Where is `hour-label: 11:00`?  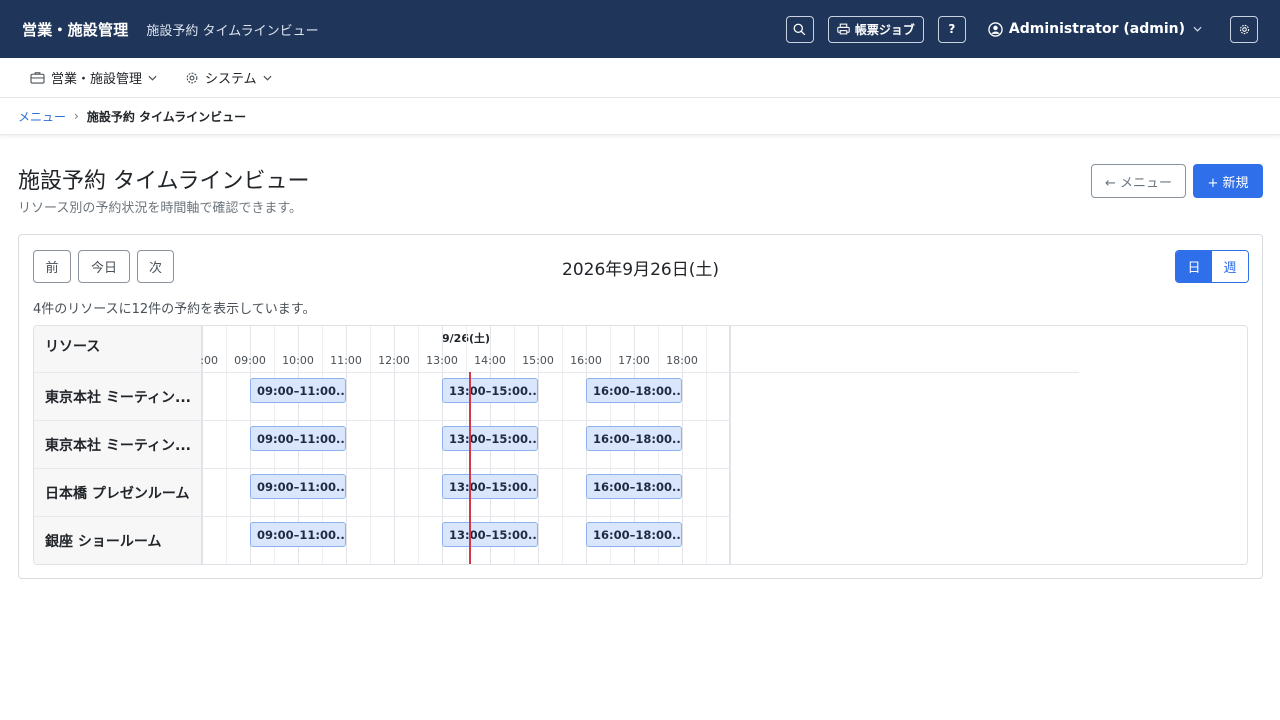 hour-label: 11:00 is located at coordinates (346, 360).